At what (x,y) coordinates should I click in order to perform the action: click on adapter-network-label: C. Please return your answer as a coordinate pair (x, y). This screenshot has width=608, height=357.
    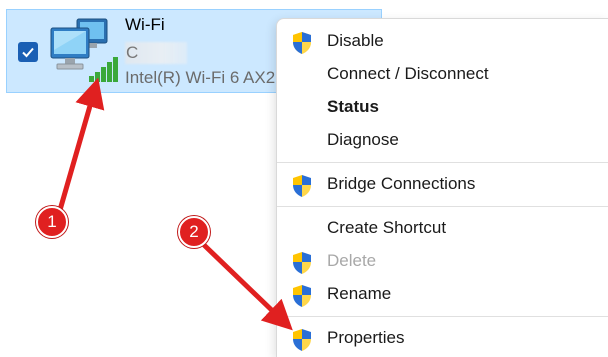
    Looking at the image, I should click on (132, 52).